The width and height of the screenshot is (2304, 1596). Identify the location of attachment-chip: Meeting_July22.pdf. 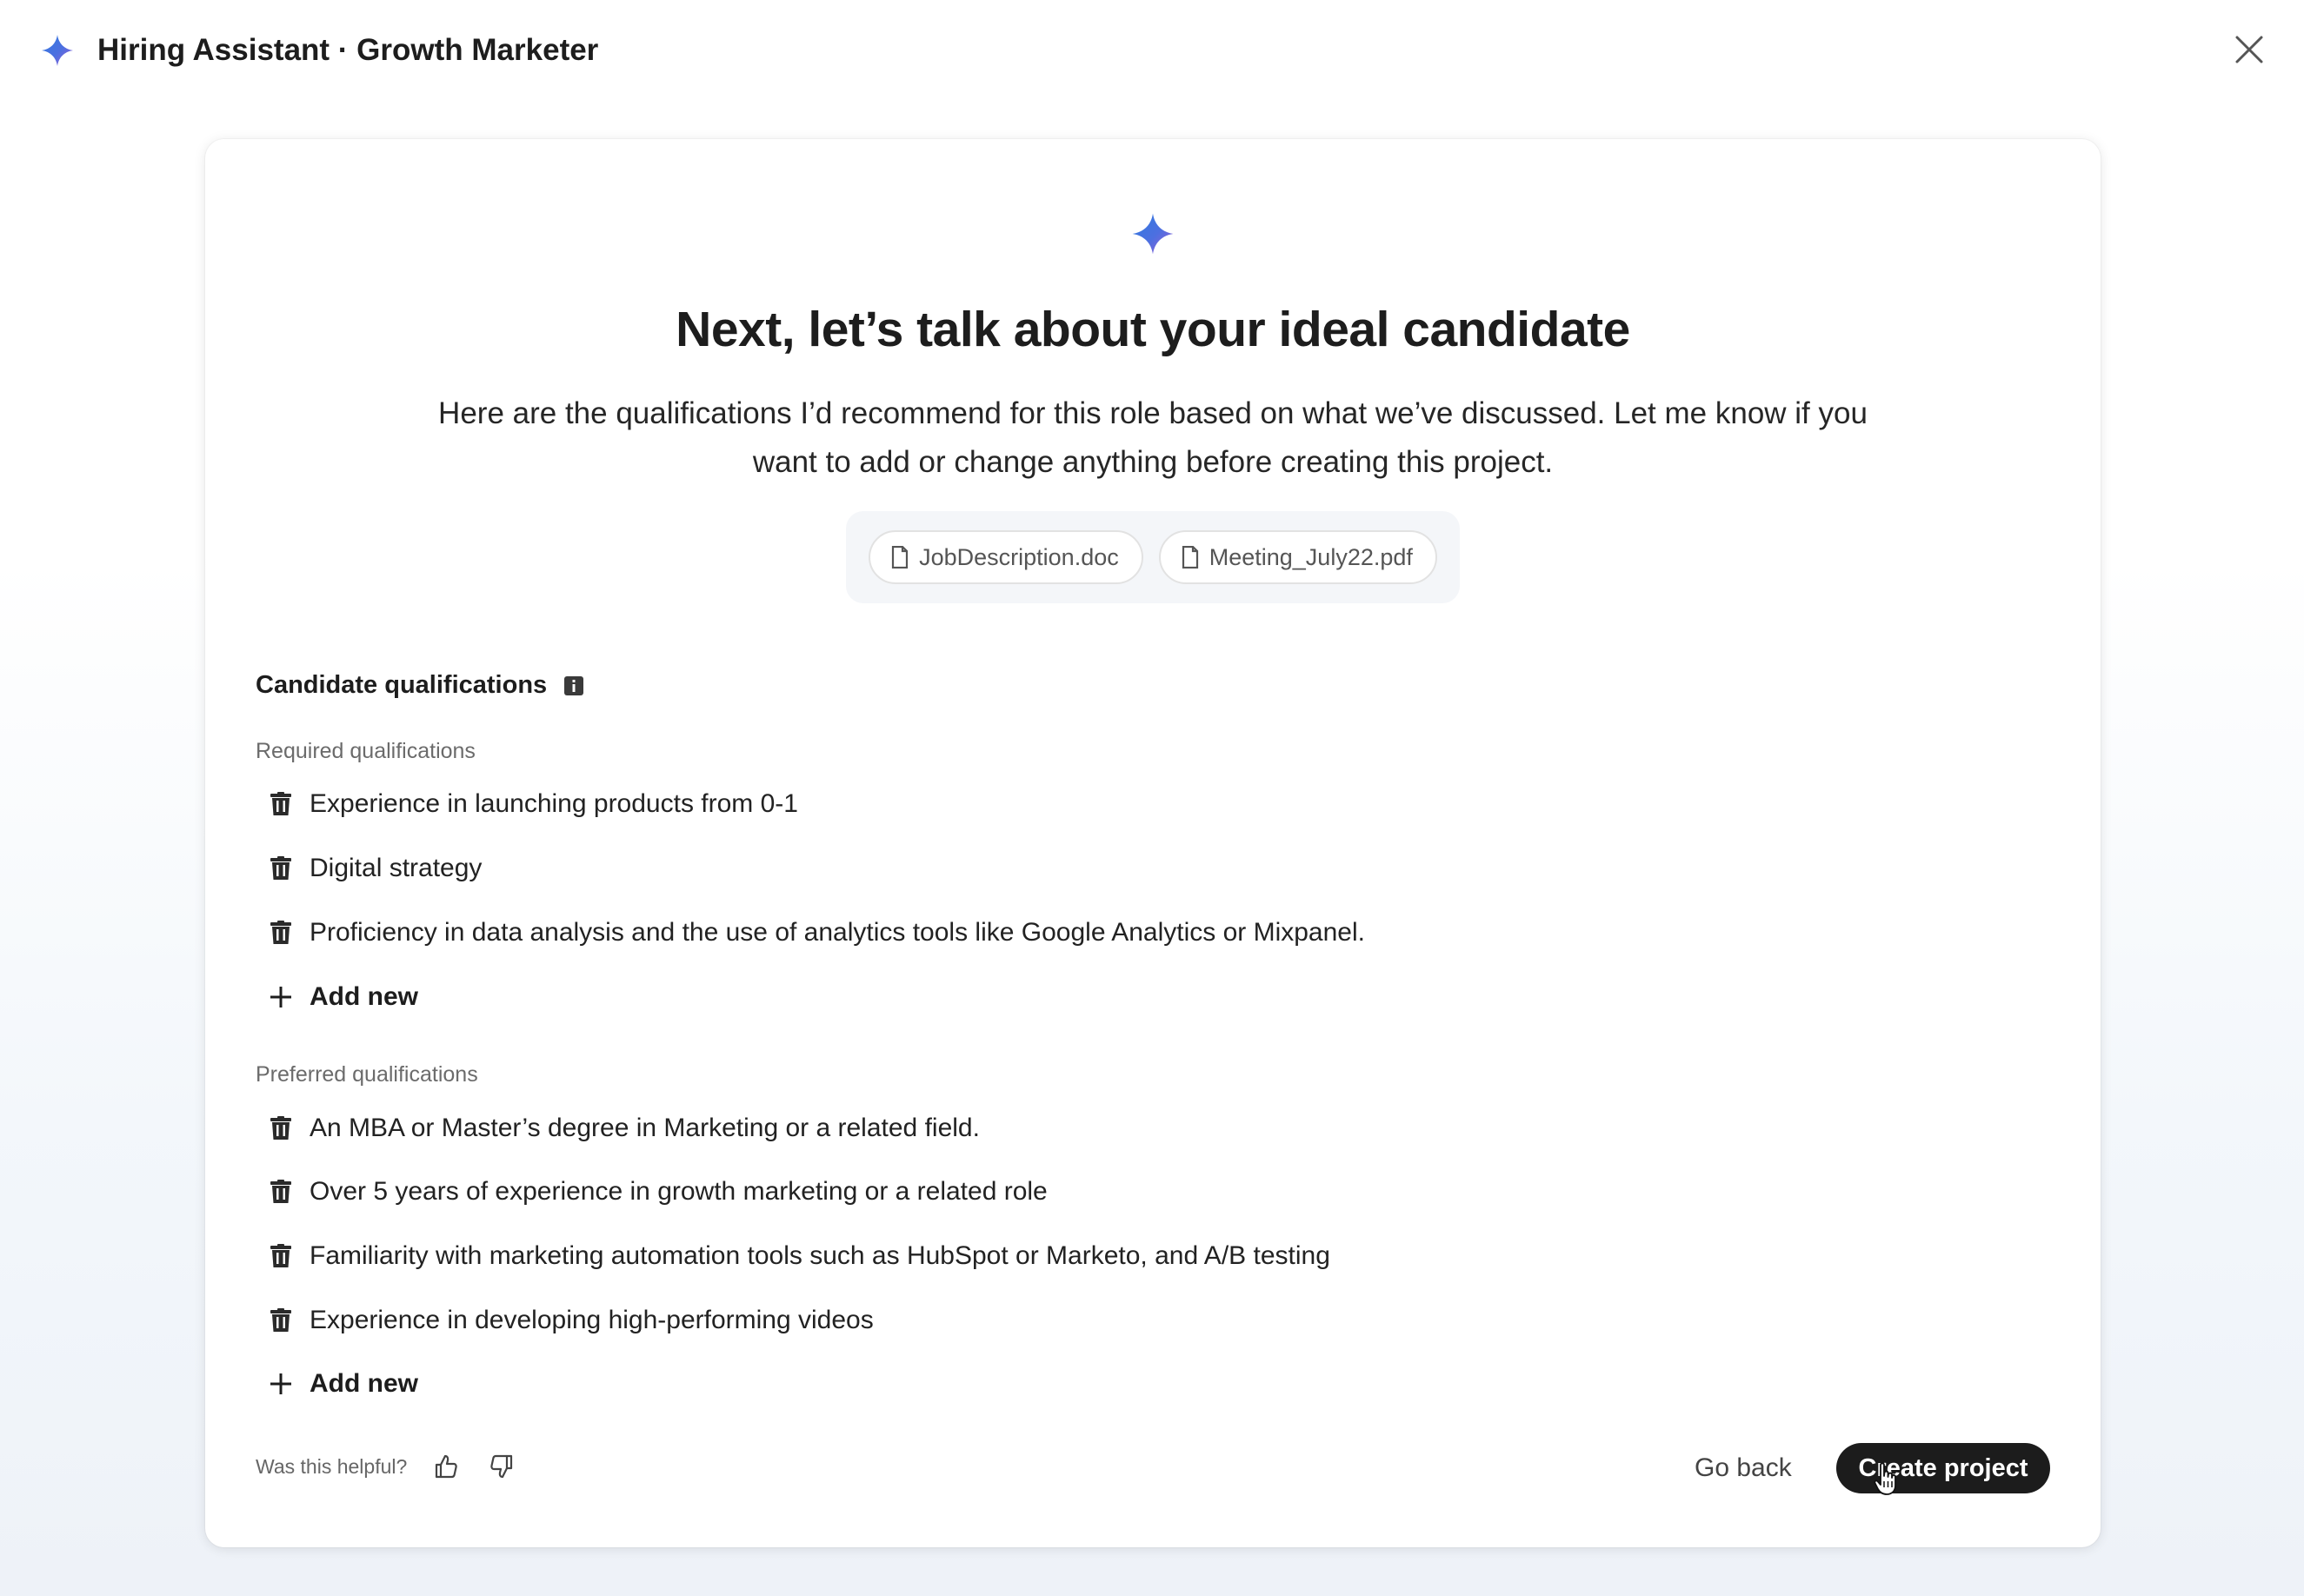
(1297, 557).